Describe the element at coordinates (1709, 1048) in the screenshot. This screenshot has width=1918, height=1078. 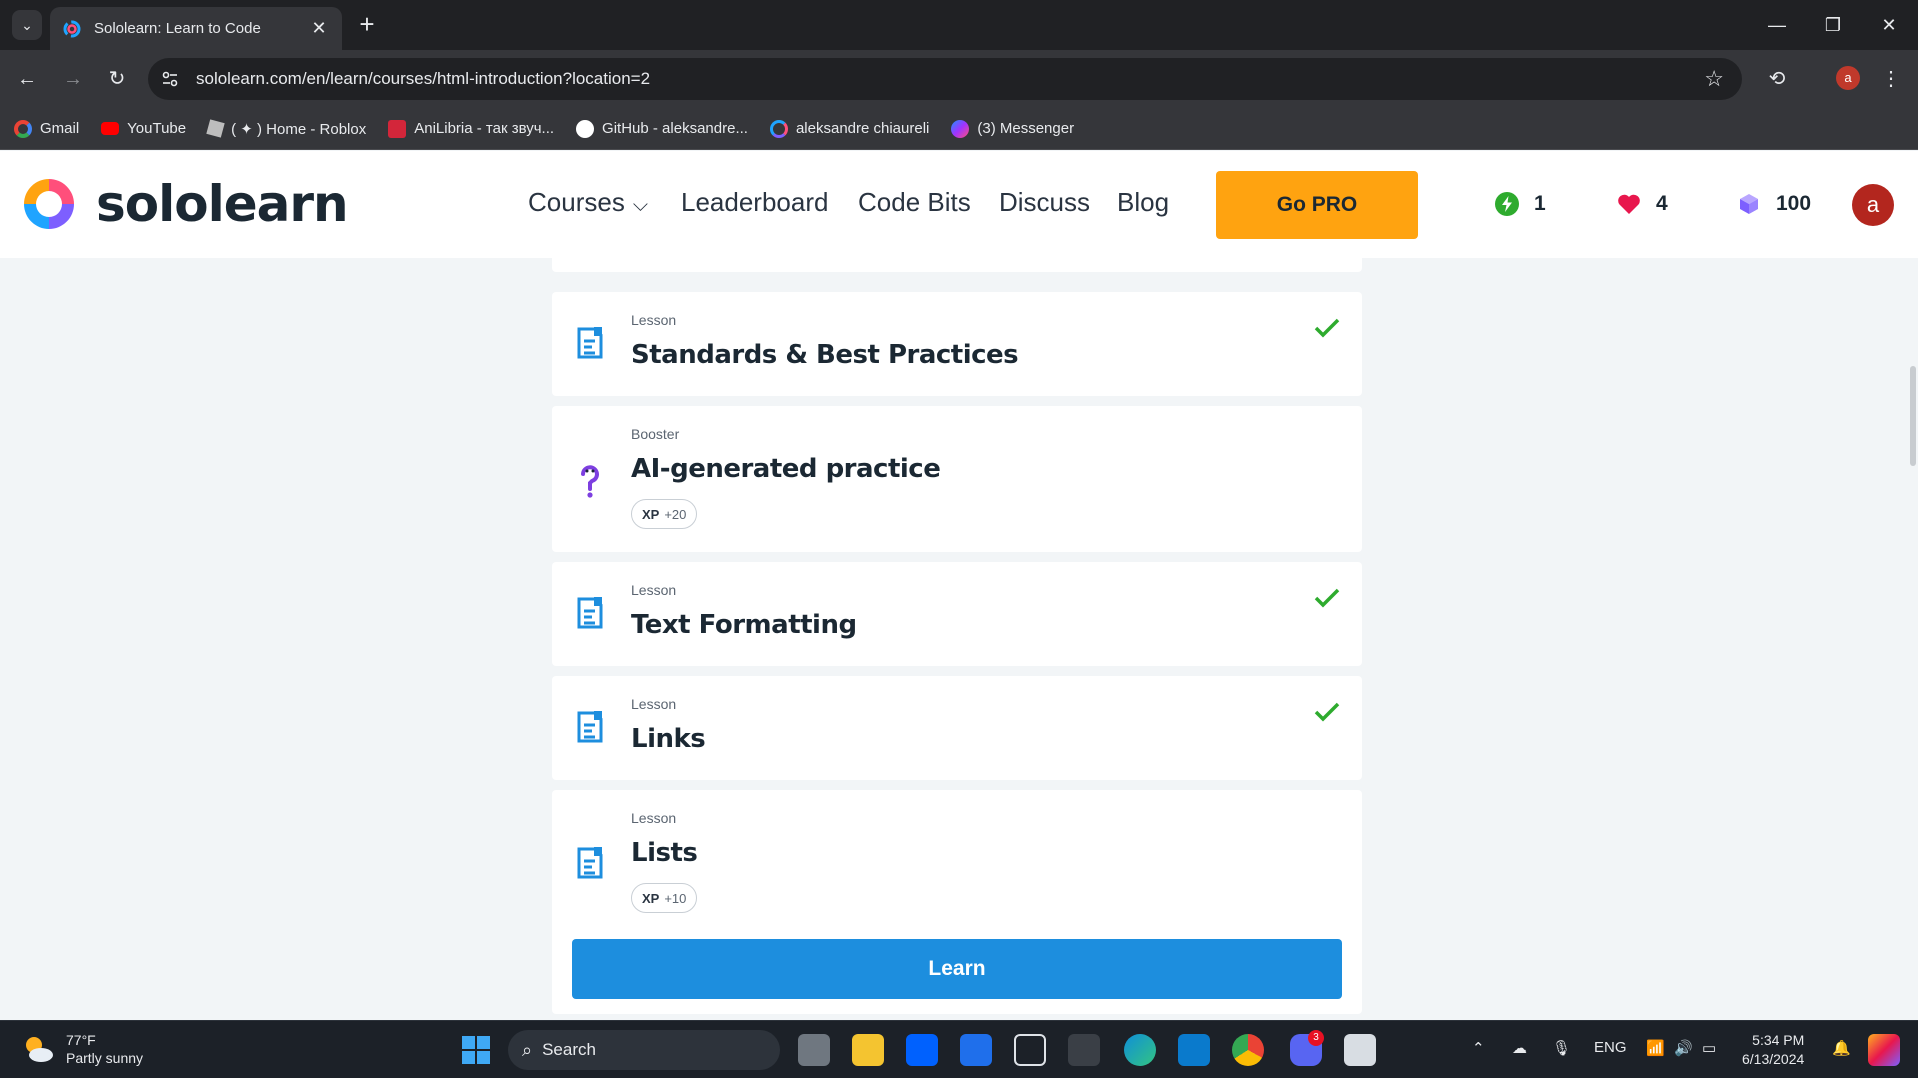
I see `battery-icon: ▭` at that location.